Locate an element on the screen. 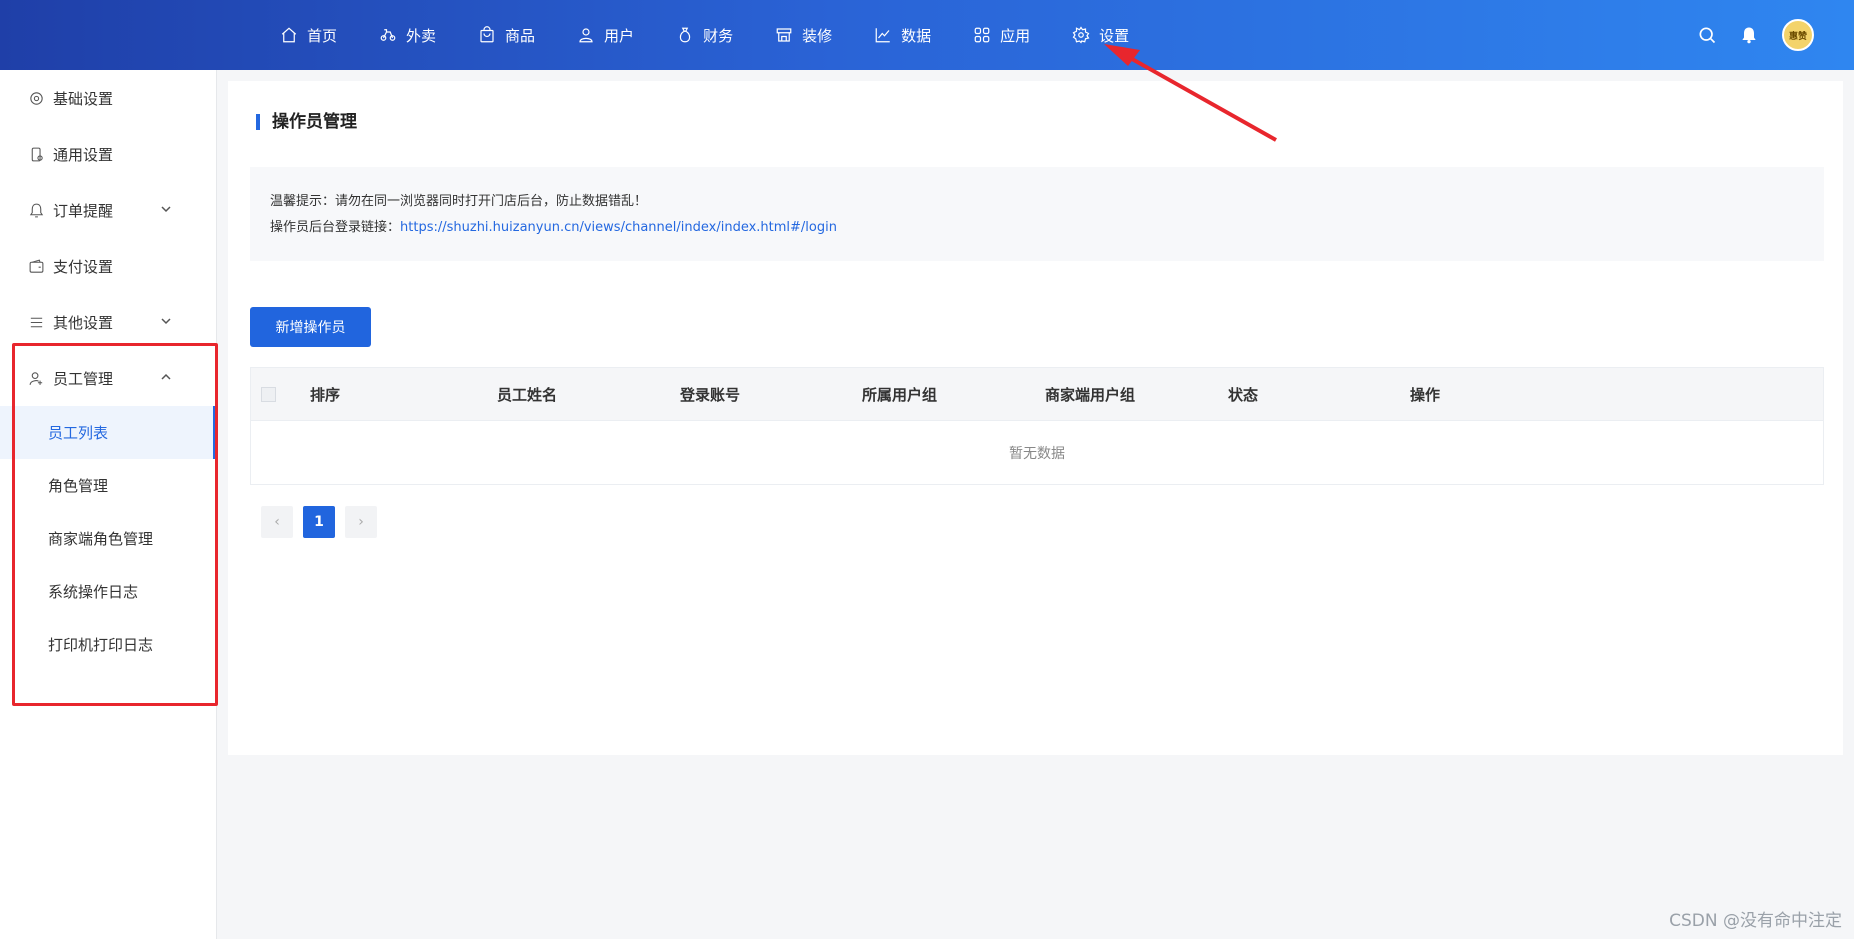  avatar: 惠赞 is located at coordinates (1798, 35).